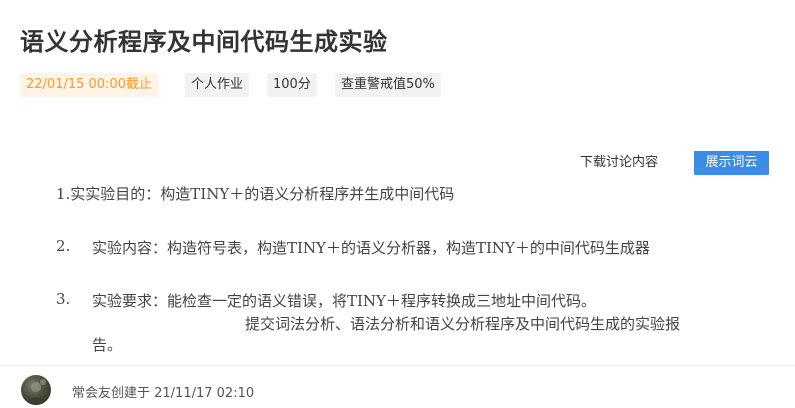 This screenshot has height=408, width=795. I want to click on content-line-report-end: 告。, so click(107, 345).